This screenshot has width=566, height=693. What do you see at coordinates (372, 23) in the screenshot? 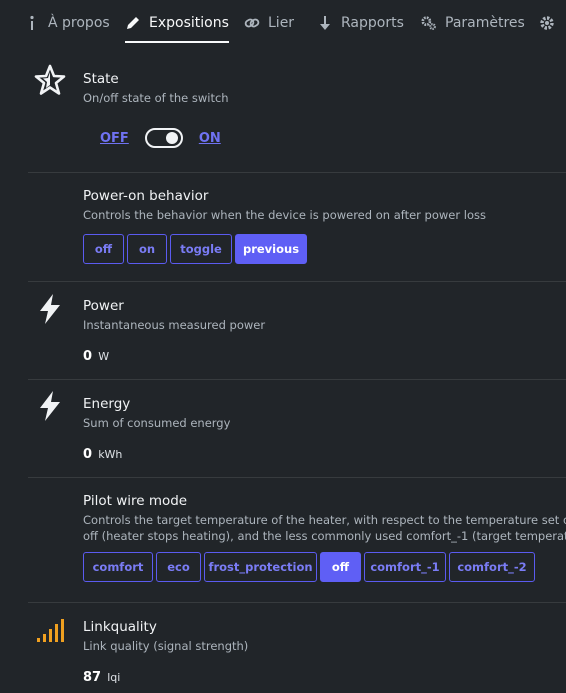
I see `tab-label: Rapports` at bounding box center [372, 23].